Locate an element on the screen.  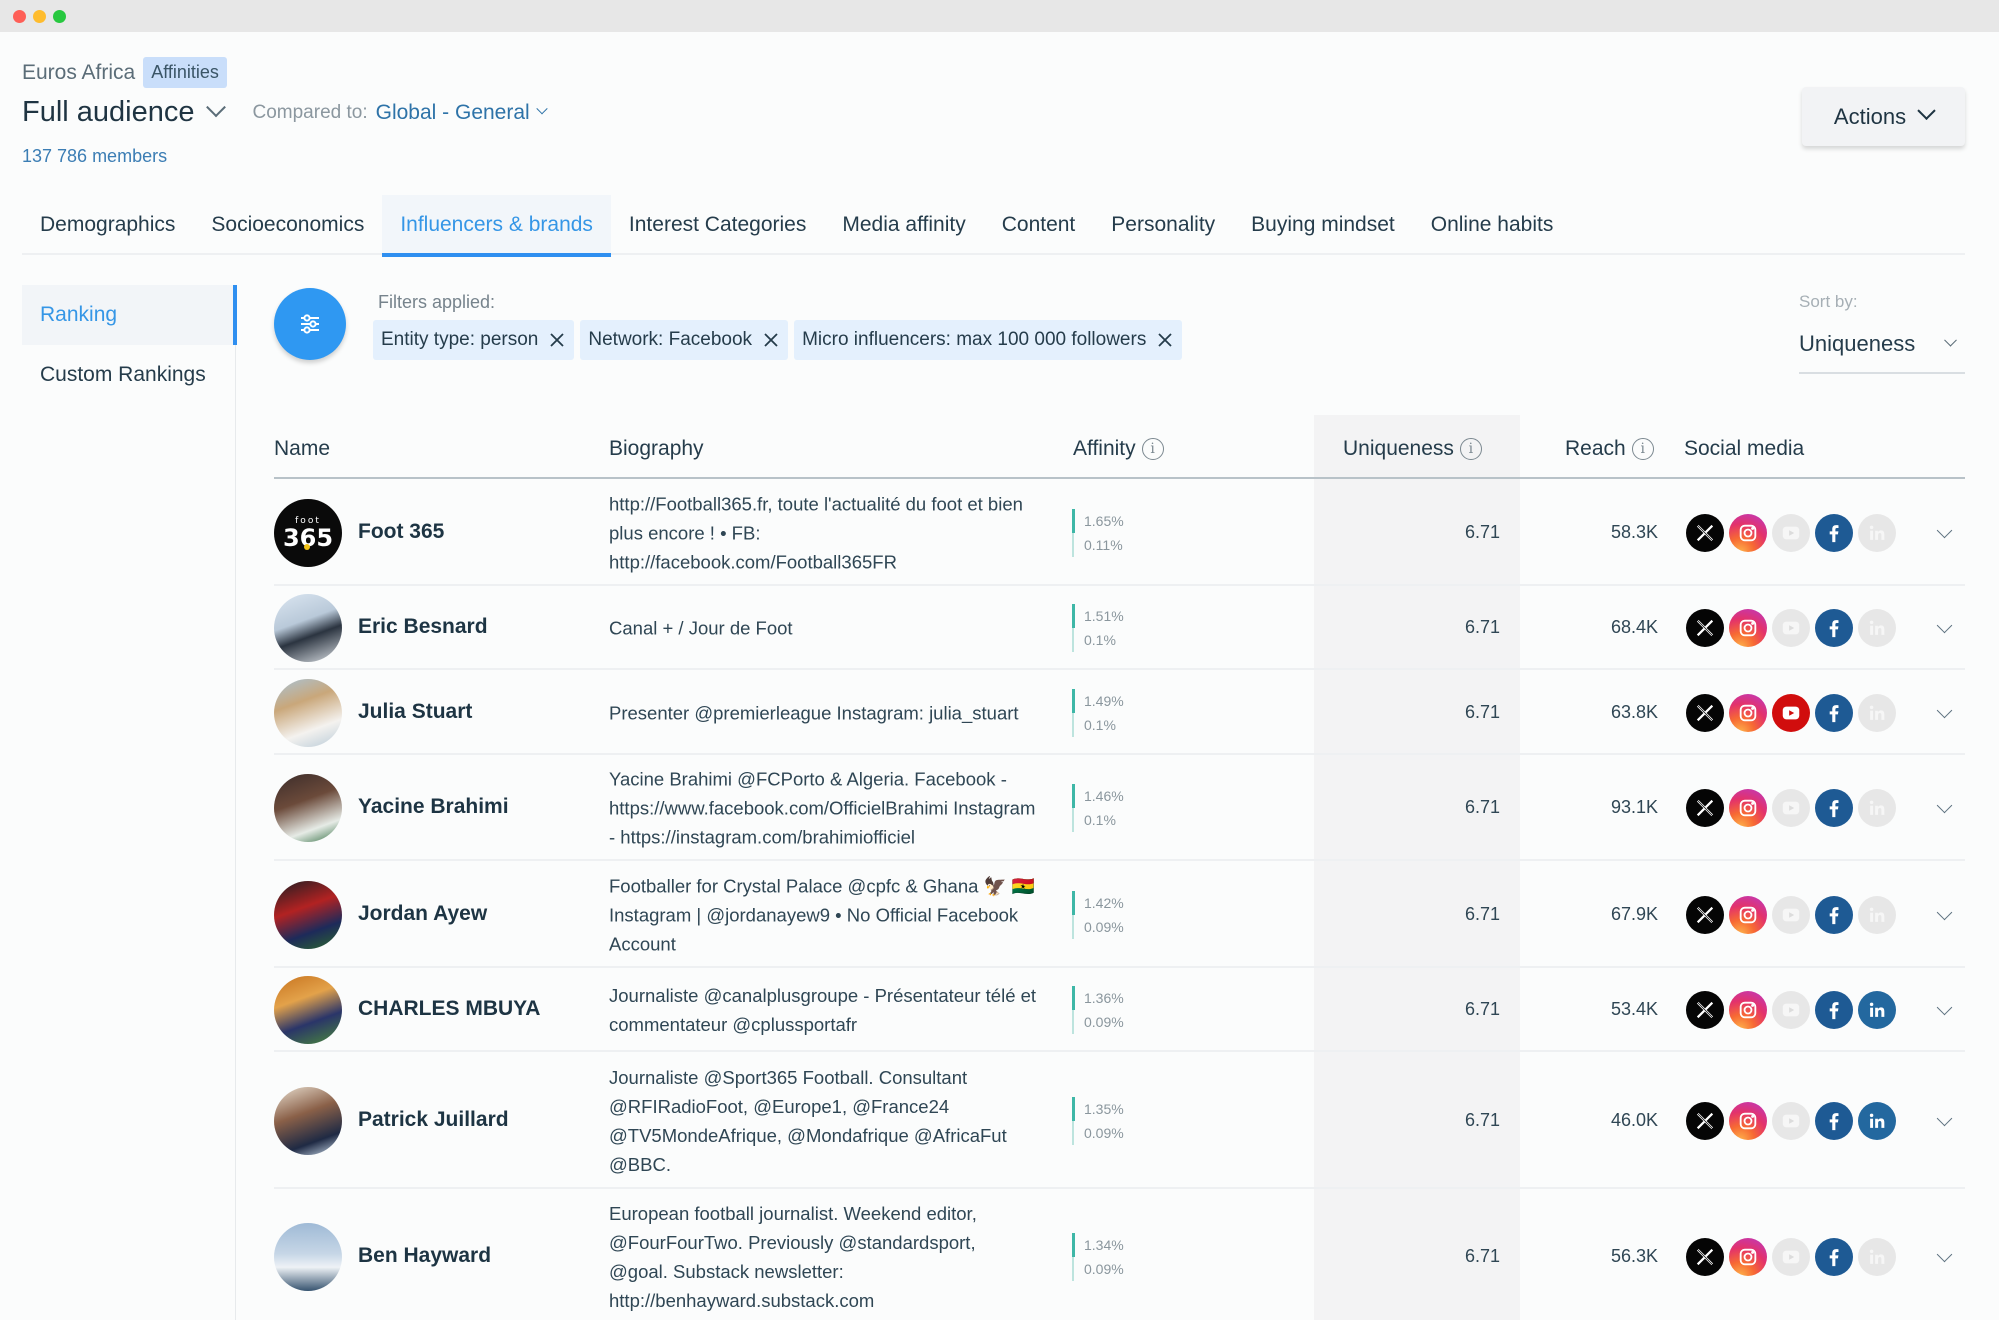
tab-demographics: Demographics is located at coordinates (107, 225).